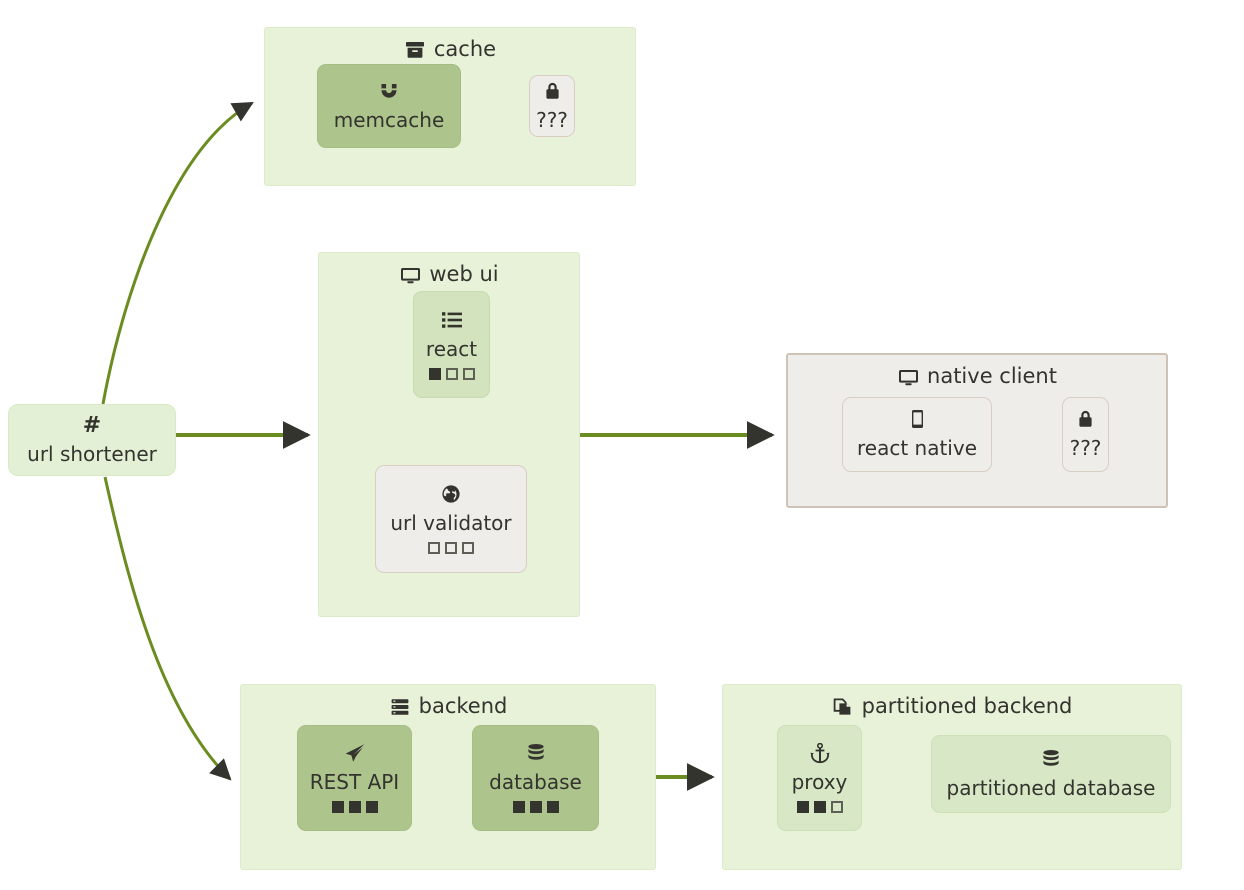  Describe the element at coordinates (355, 754) in the screenshot. I see `paper-plane-icon` at that location.